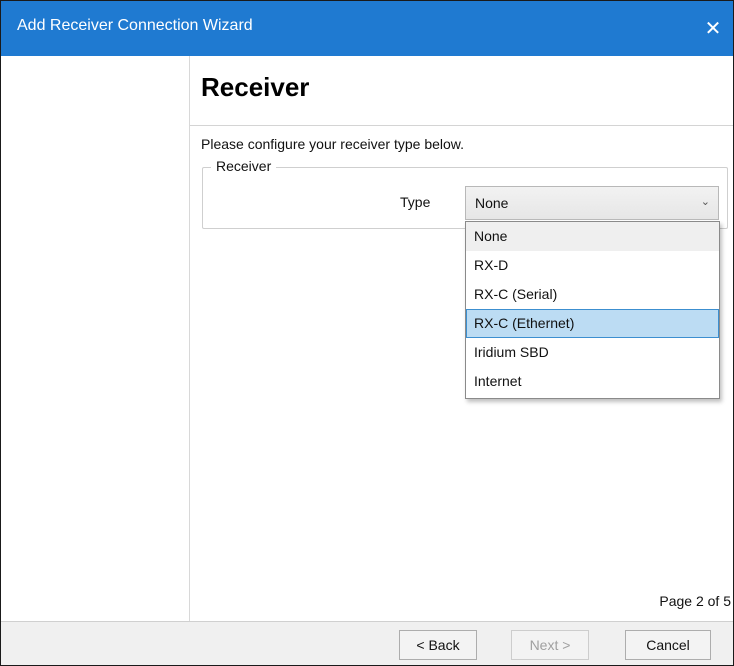  Describe the element at coordinates (705, 202) in the screenshot. I see `chevron-down-icon: ⌄` at that location.